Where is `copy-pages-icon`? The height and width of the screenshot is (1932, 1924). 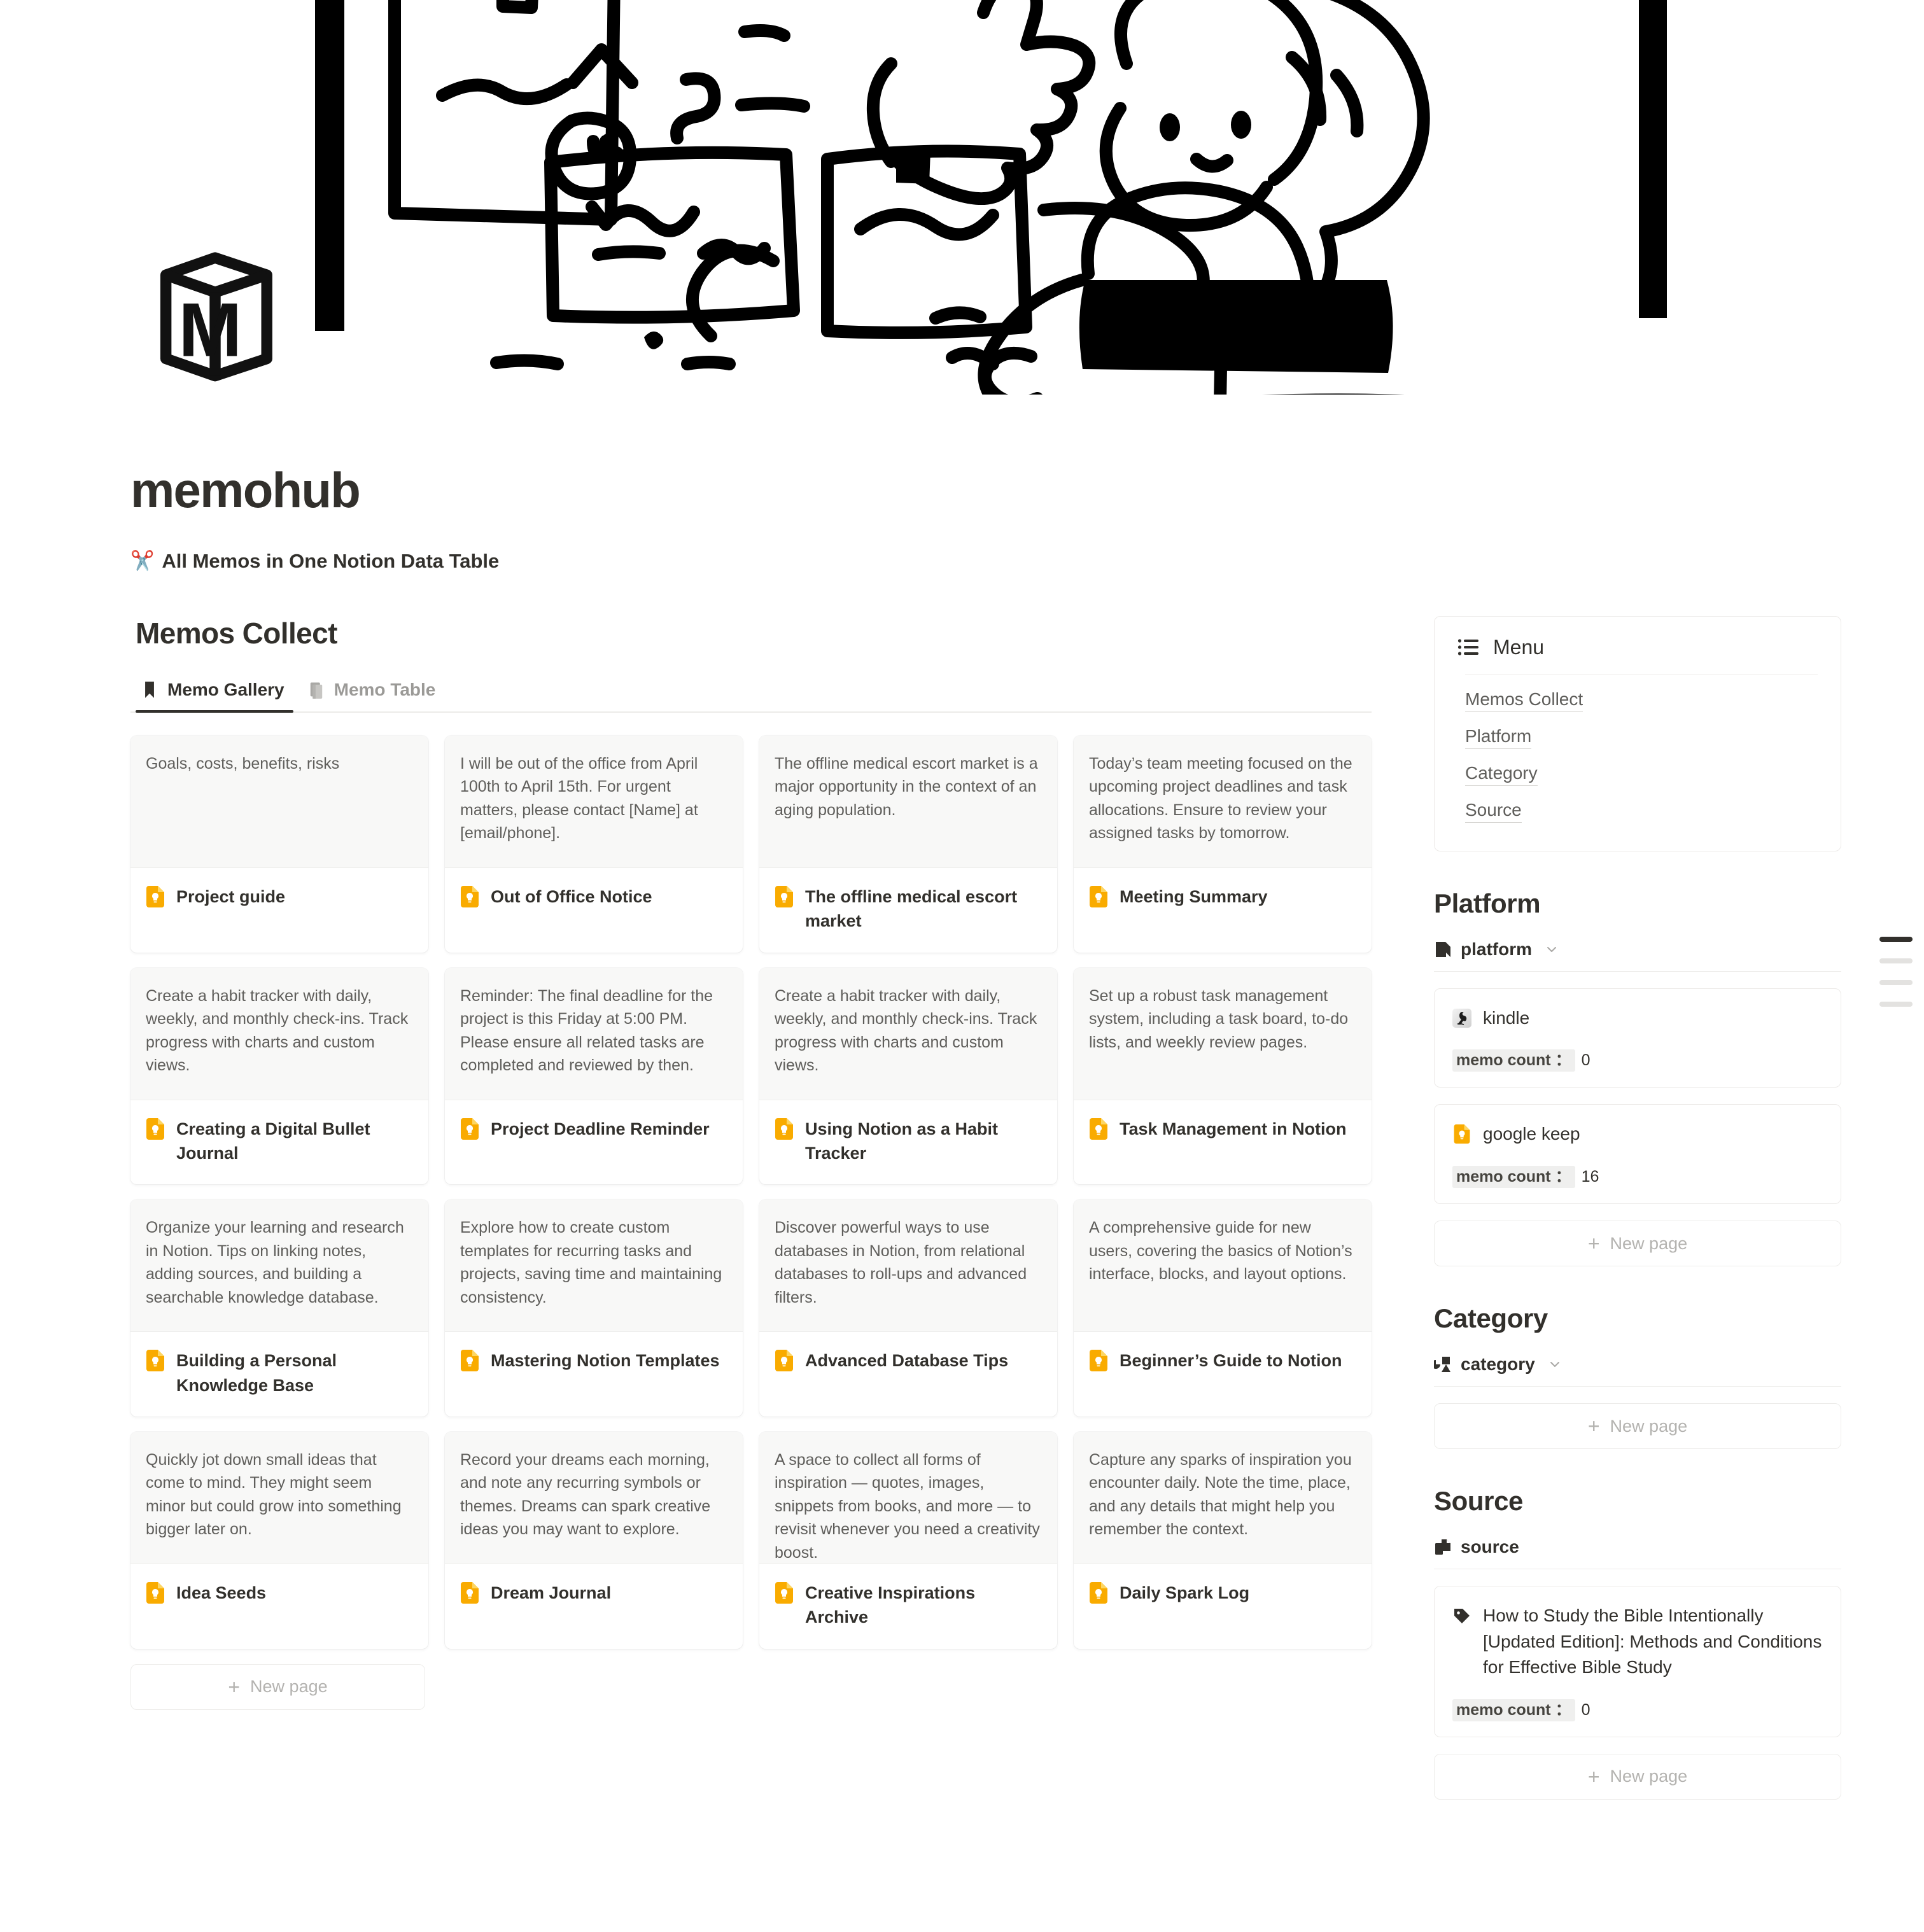 copy-pages-icon is located at coordinates (1442, 1547).